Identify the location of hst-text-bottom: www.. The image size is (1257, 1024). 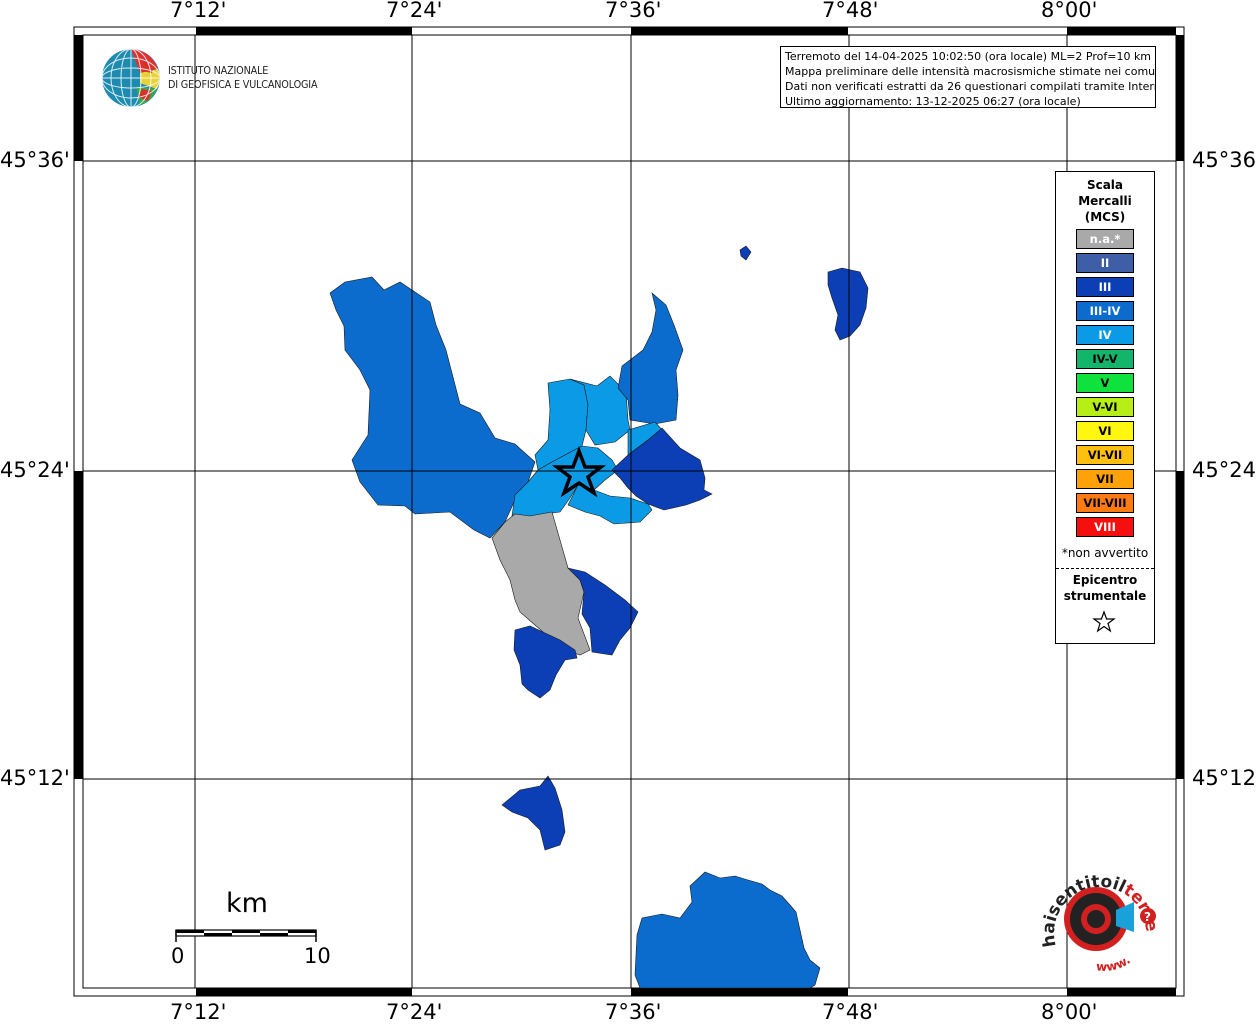
(1114, 963).